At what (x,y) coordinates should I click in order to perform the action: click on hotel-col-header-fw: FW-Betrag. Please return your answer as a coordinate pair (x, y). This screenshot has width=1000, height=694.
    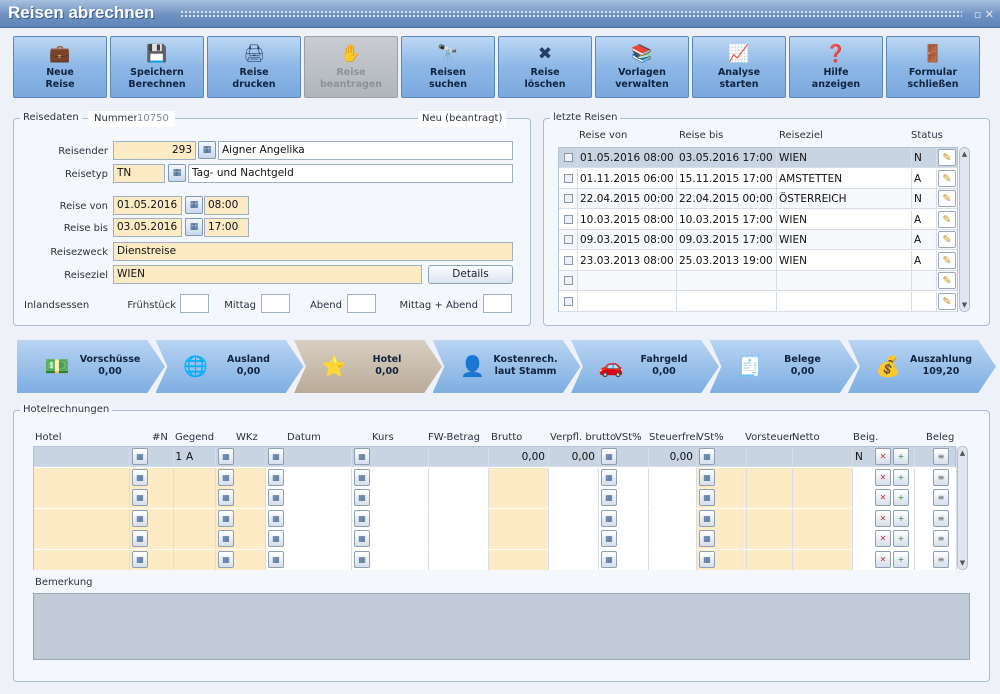
    Looking at the image, I should click on (454, 437).